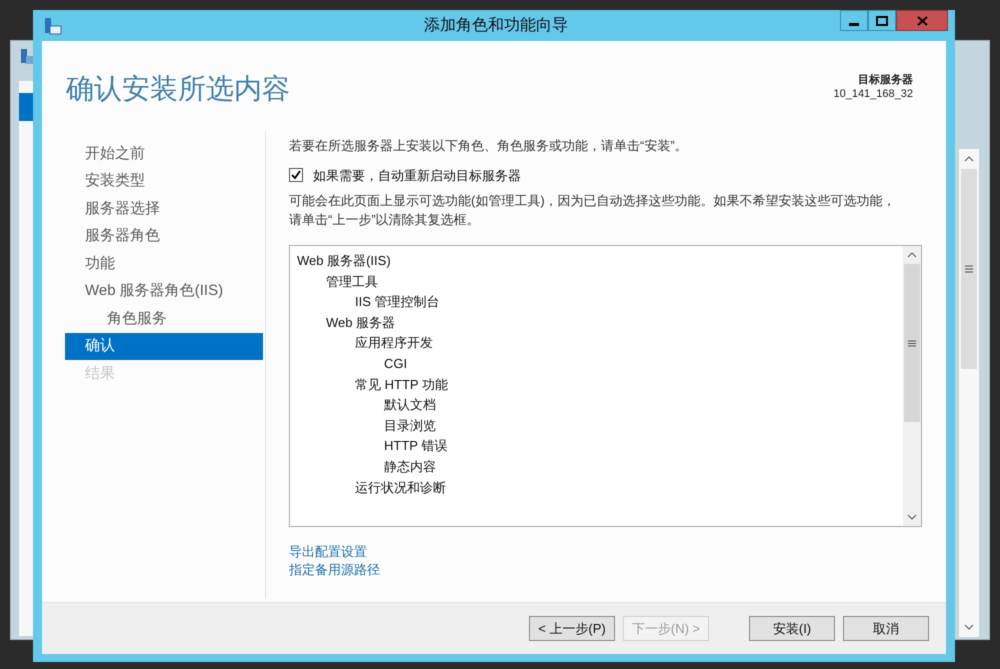  Describe the element at coordinates (417, 175) in the screenshot. I see `restart-option-label: 如果需要，自动重新启动目标服务器` at that location.